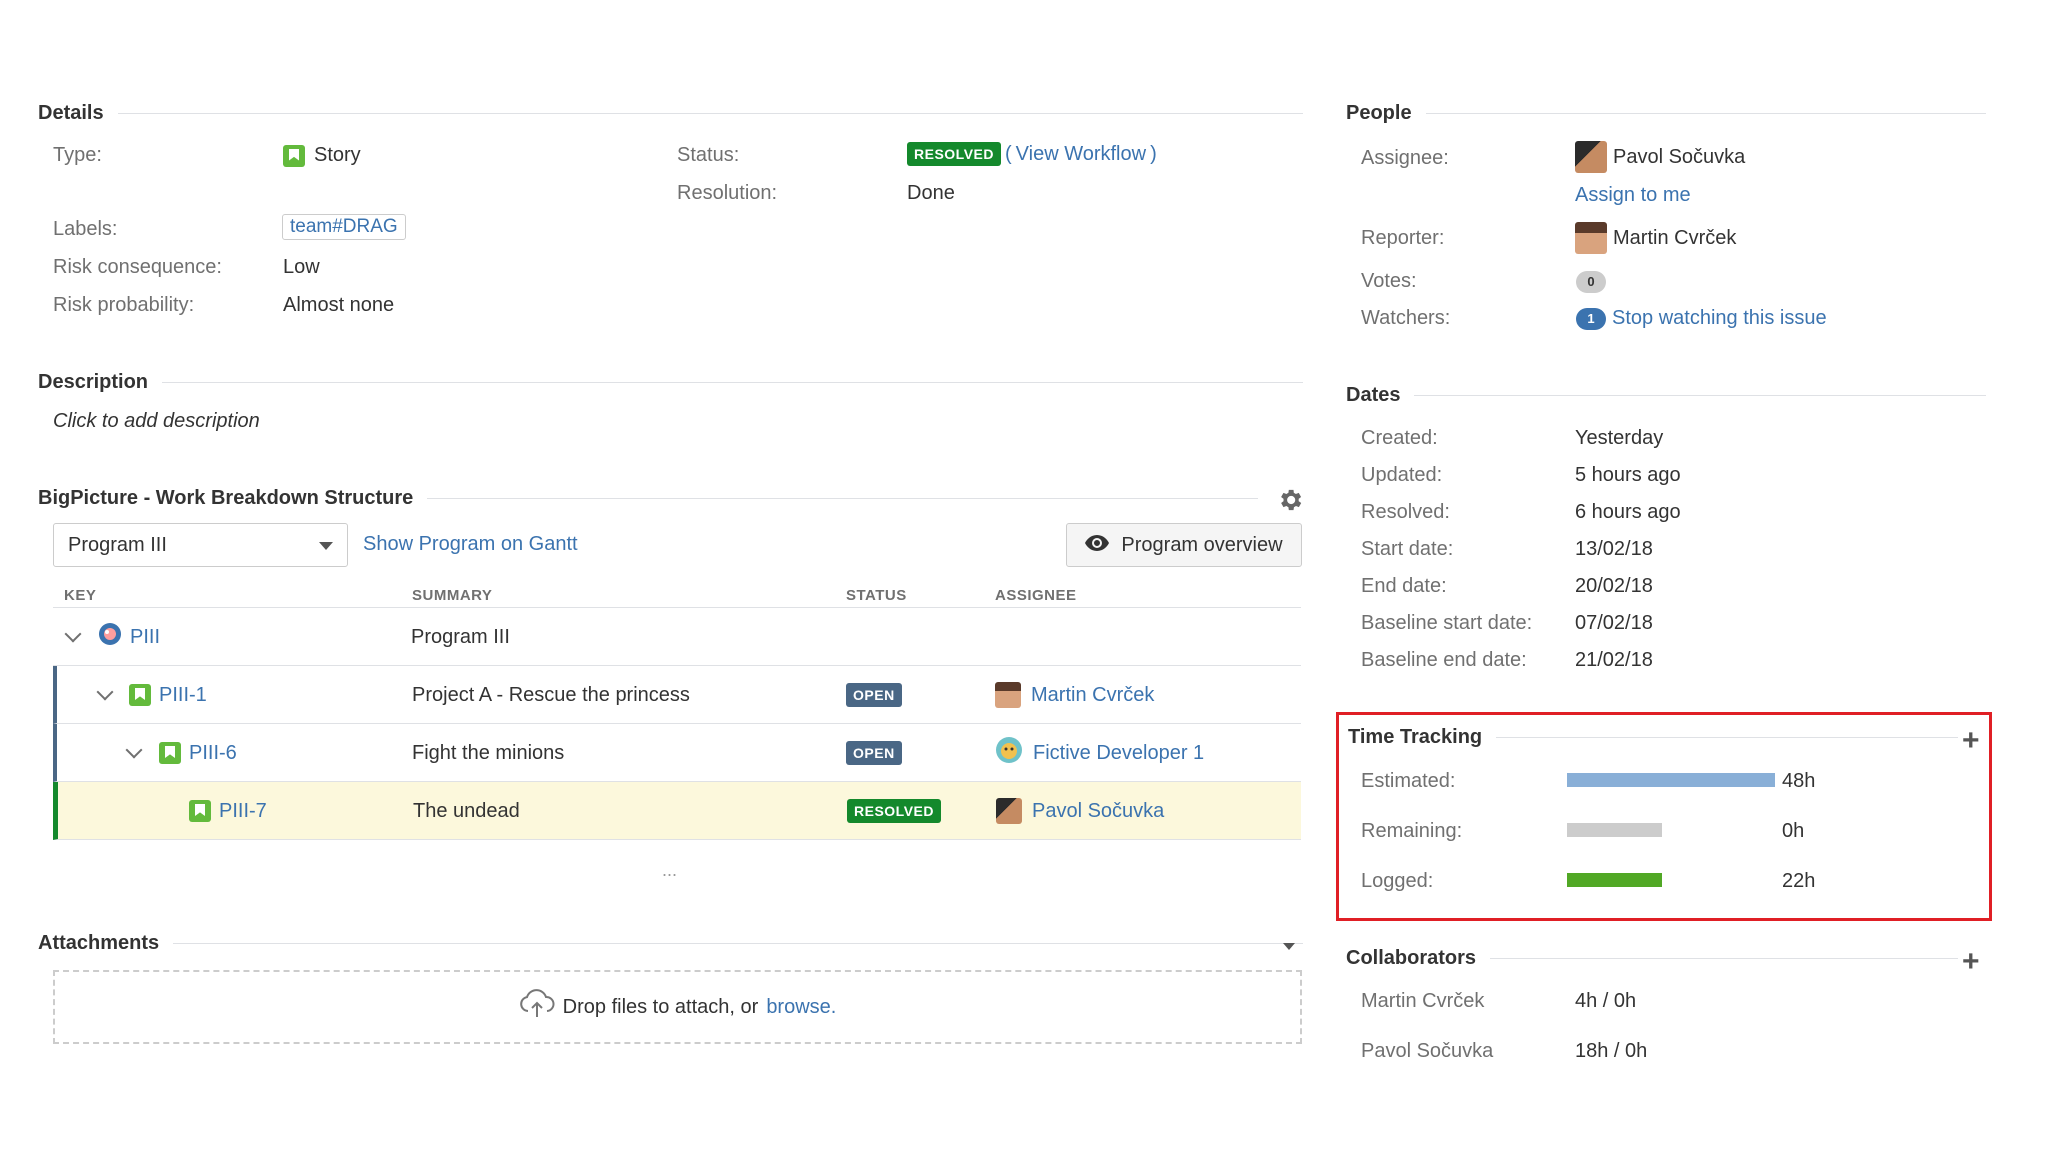 This screenshot has width=2048, height=1152. I want to click on assignee-label: Assignee:, so click(1405, 158).